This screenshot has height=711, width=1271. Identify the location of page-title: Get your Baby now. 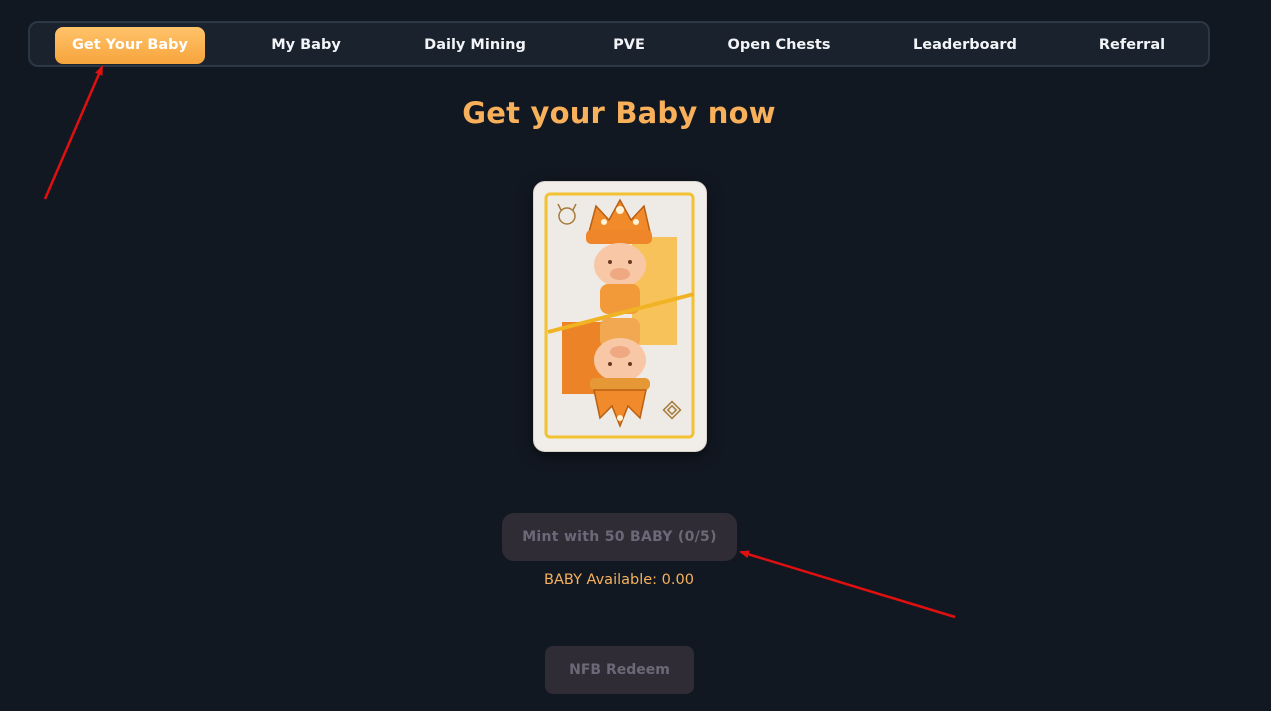
(619, 113).